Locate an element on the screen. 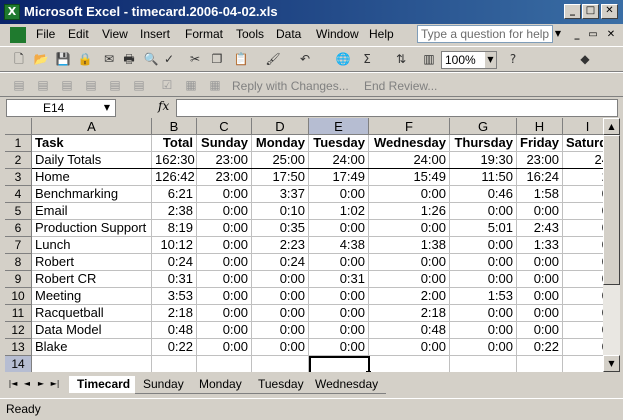 Image resolution: width=623 pixels, height=420 pixels. cell-b7: 10:12 is located at coordinates (174, 245).